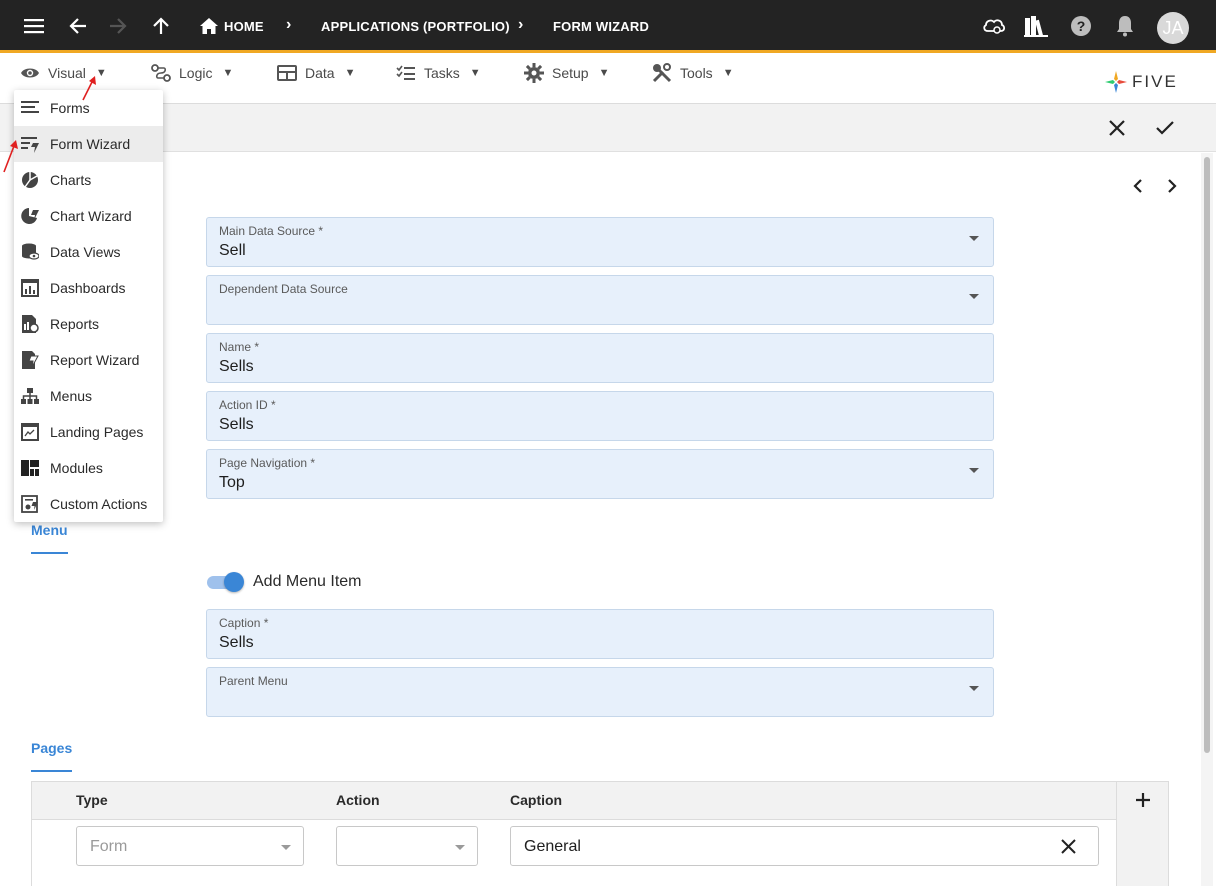  I want to click on check-icon, so click(1165, 128).